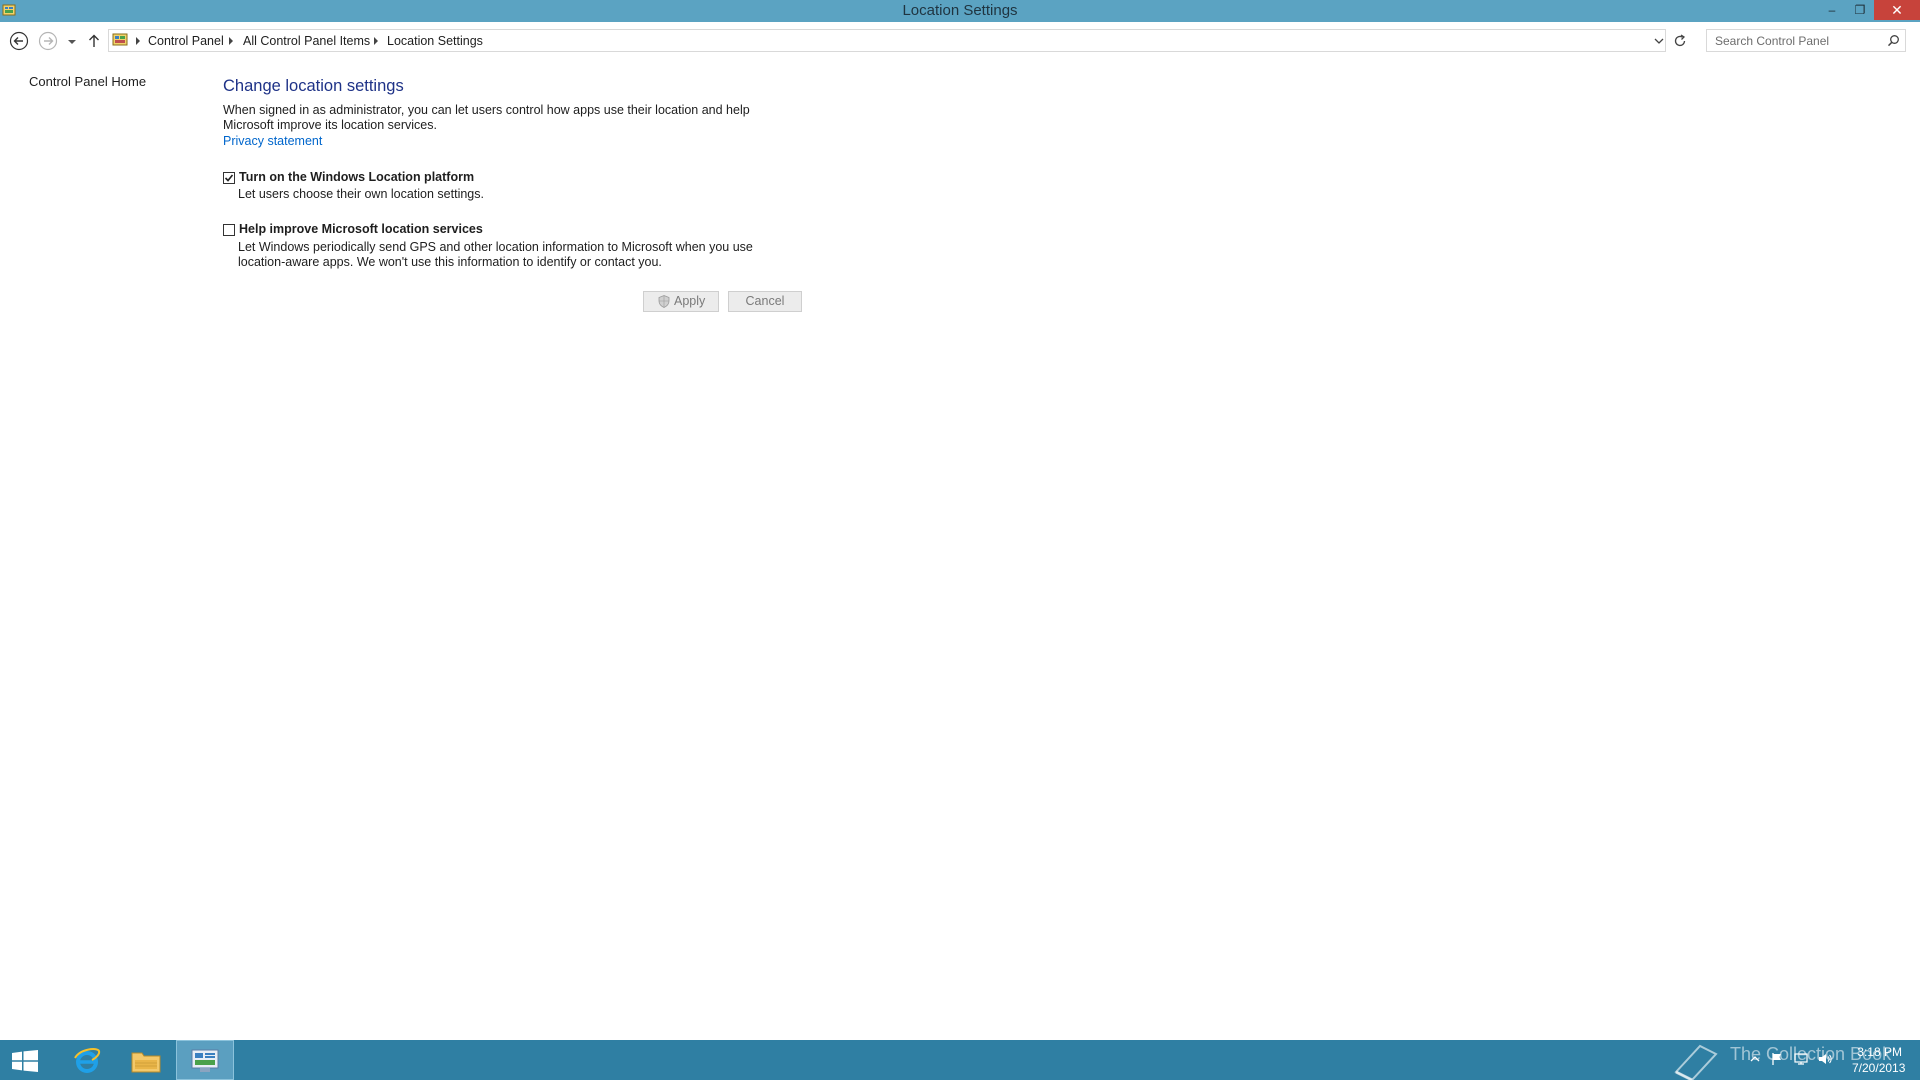 The width and height of the screenshot is (1920, 1080). What do you see at coordinates (361, 229) in the screenshot?
I see `improve-location-services-label: Help improve Microsoft location services` at bounding box center [361, 229].